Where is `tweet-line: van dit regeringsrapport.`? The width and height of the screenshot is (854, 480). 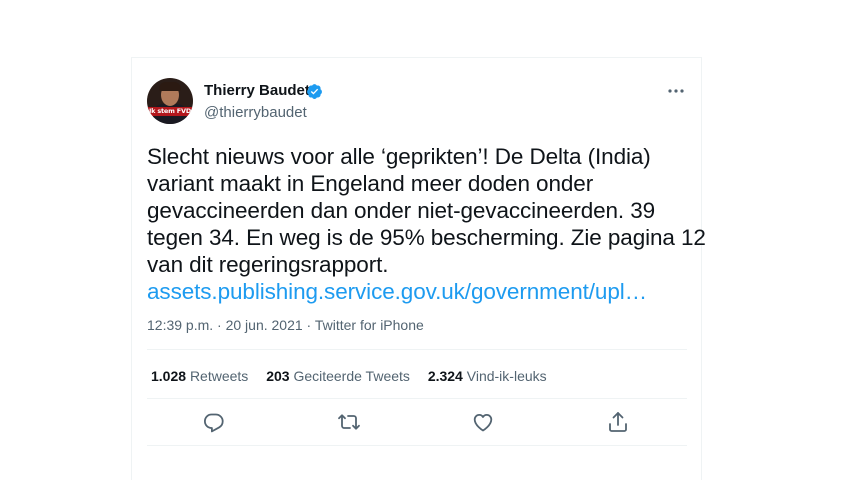
tweet-line: van dit regeringsrapport. is located at coordinates (268, 264).